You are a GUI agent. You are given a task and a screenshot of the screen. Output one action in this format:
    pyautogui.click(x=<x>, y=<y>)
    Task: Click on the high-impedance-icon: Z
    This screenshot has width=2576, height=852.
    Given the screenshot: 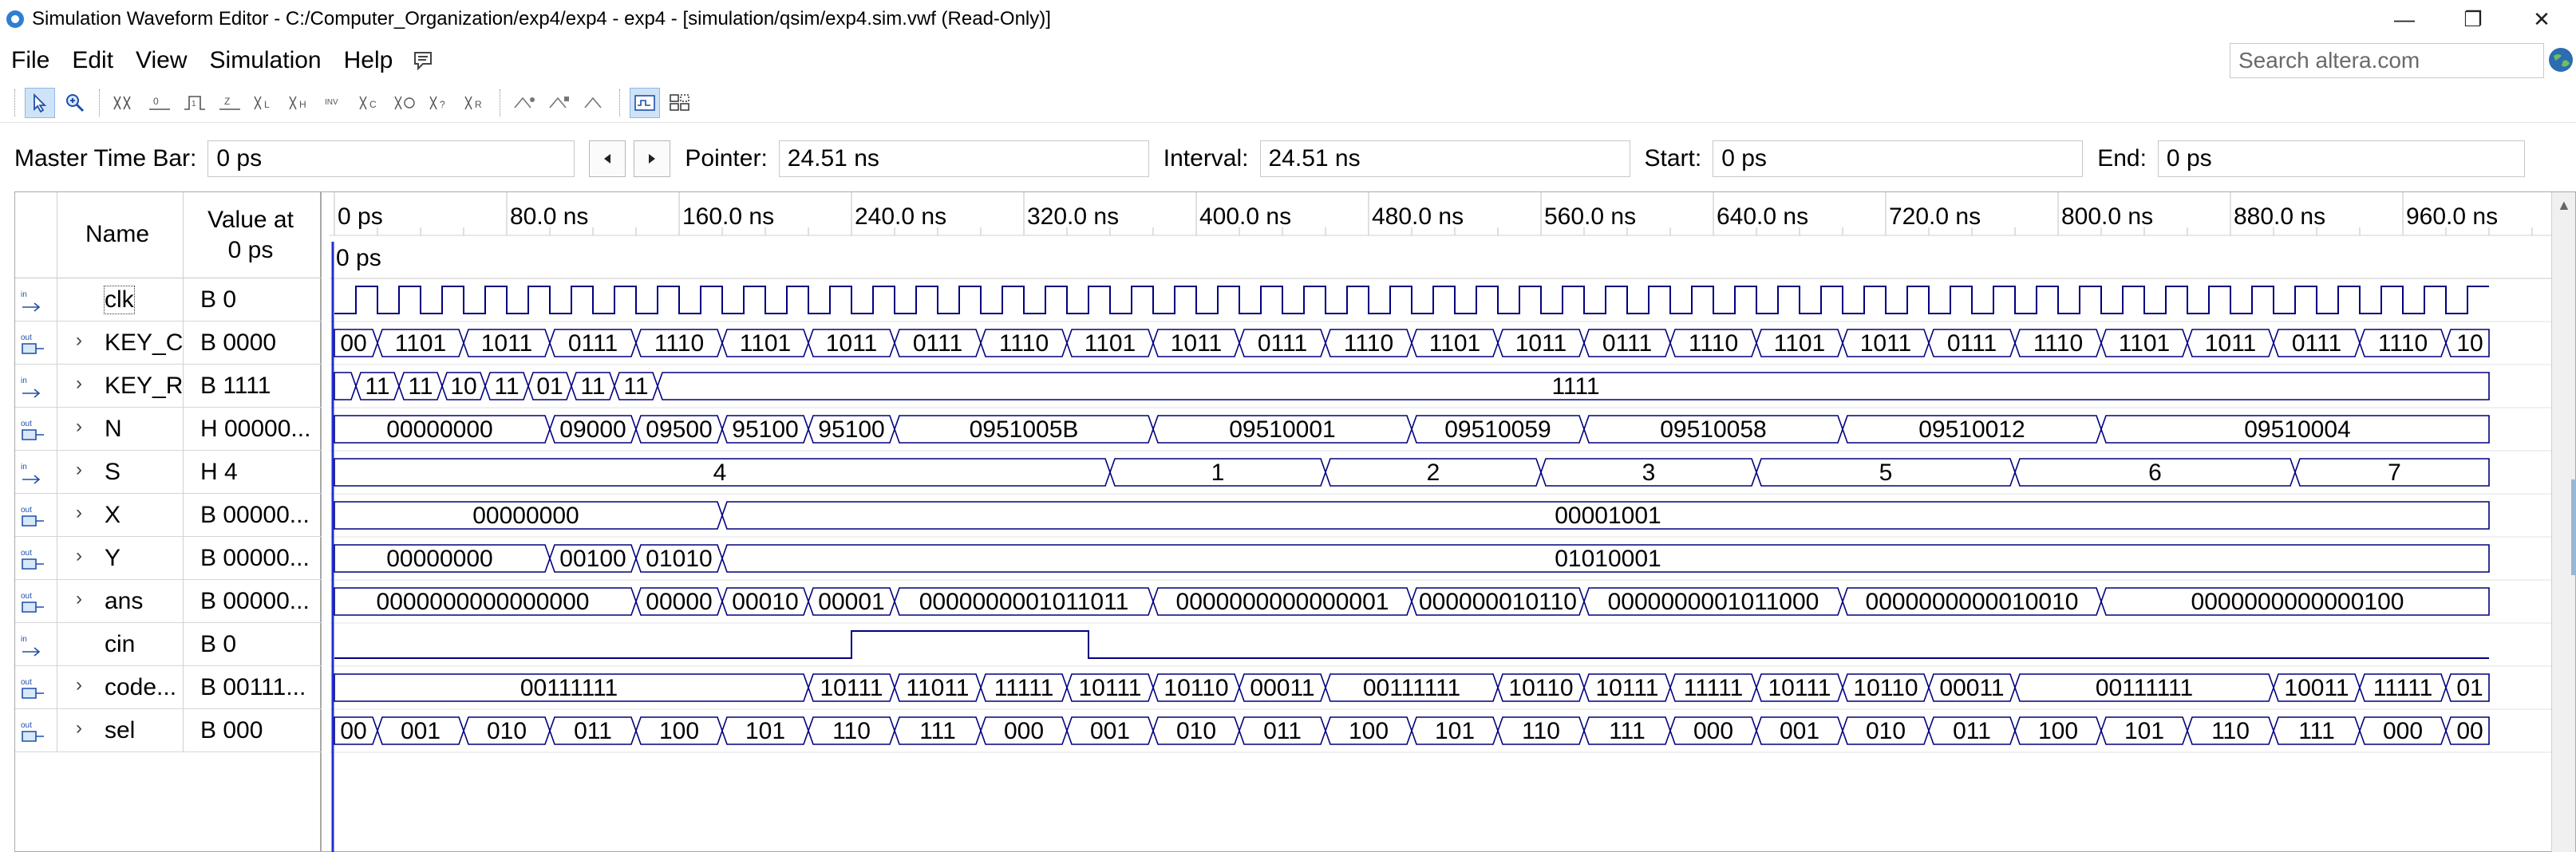 What is the action you would take?
    pyautogui.click(x=230, y=103)
    